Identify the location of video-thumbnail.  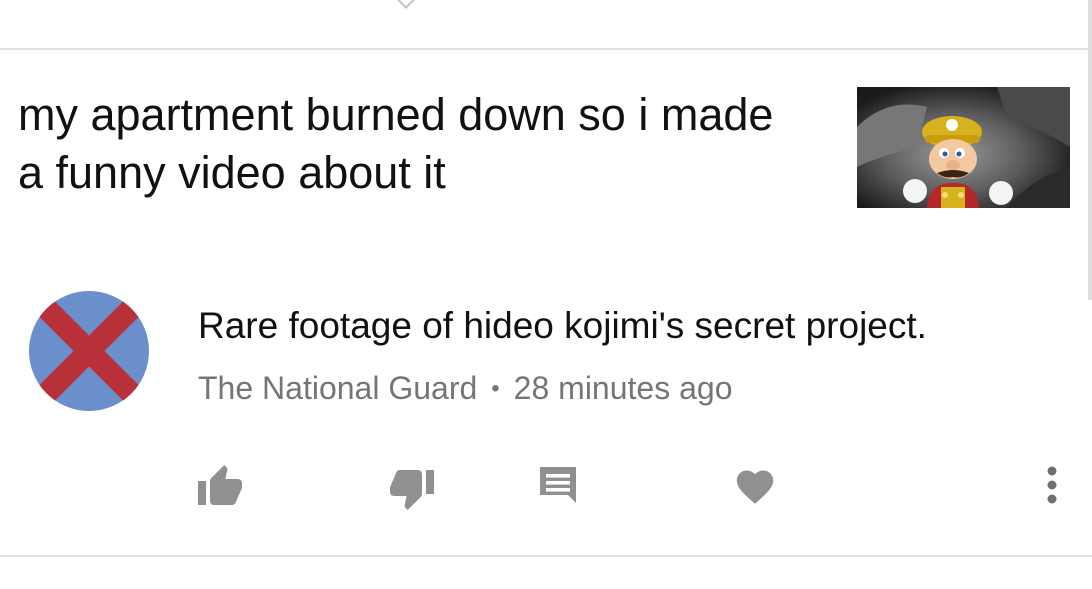
(963, 147).